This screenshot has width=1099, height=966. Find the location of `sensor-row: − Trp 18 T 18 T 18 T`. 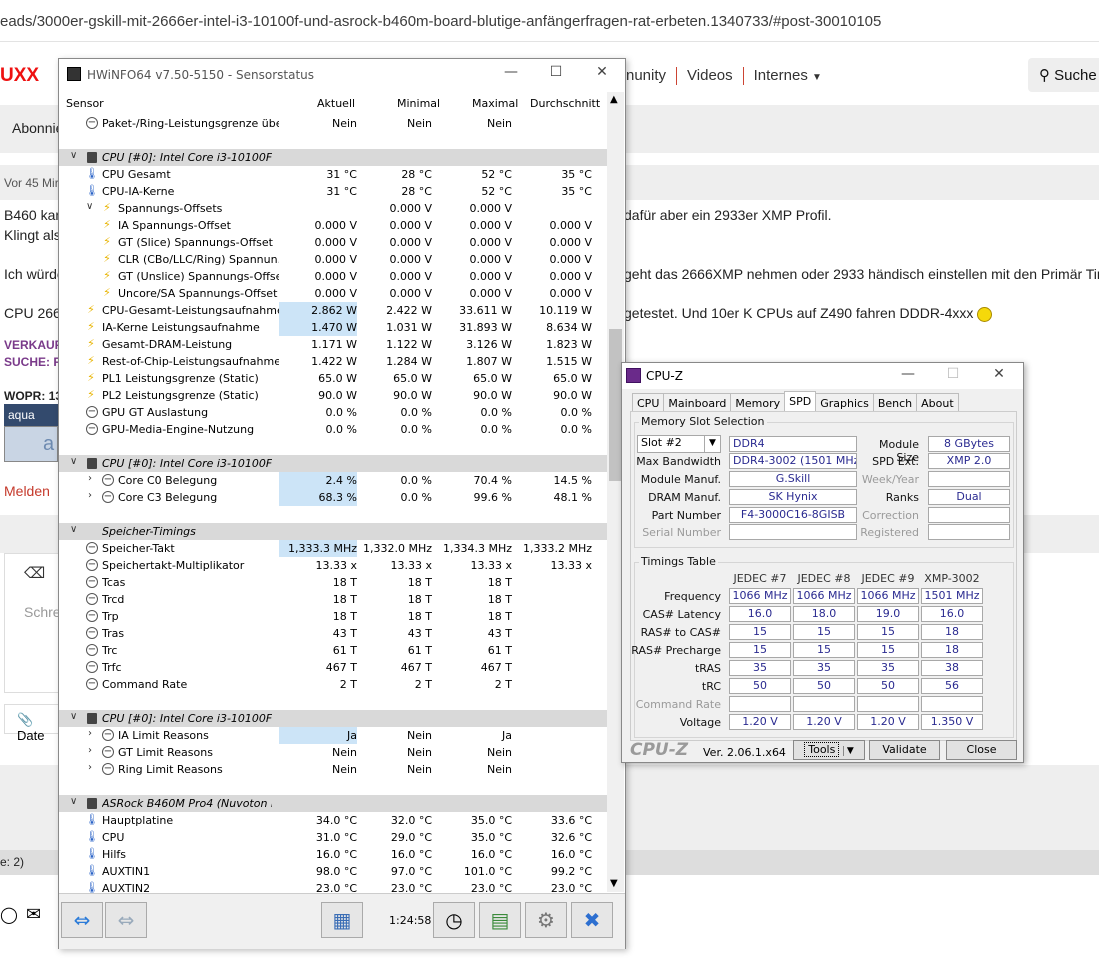

sensor-row: − Trp 18 T 18 T 18 T is located at coordinates (333, 616).